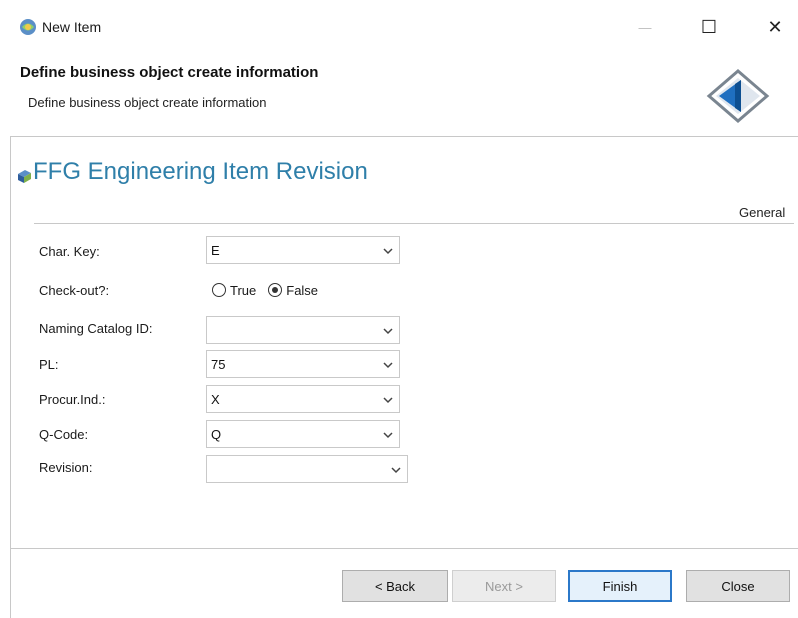 This screenshot has width=798, height=618. Describe the element at coordinates (72, 399) in the screenshot. I see `procur-ind-label: Procur.Ind.:` at that location.